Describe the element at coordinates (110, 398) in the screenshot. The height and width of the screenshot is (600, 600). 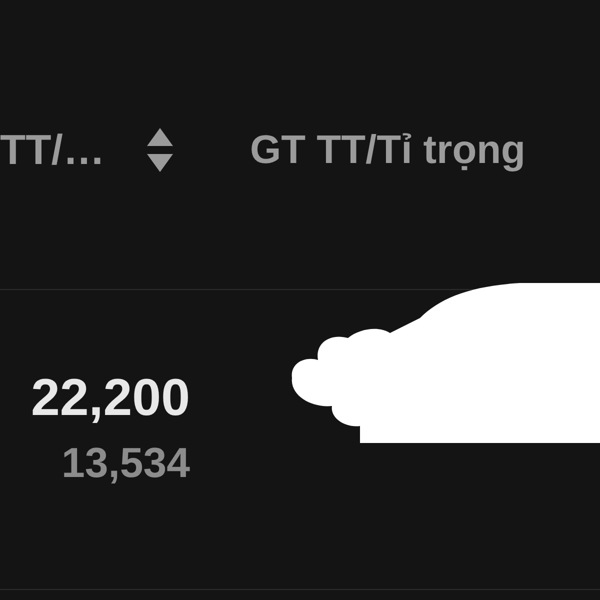
I see `cell-value: 22,200` at that location.